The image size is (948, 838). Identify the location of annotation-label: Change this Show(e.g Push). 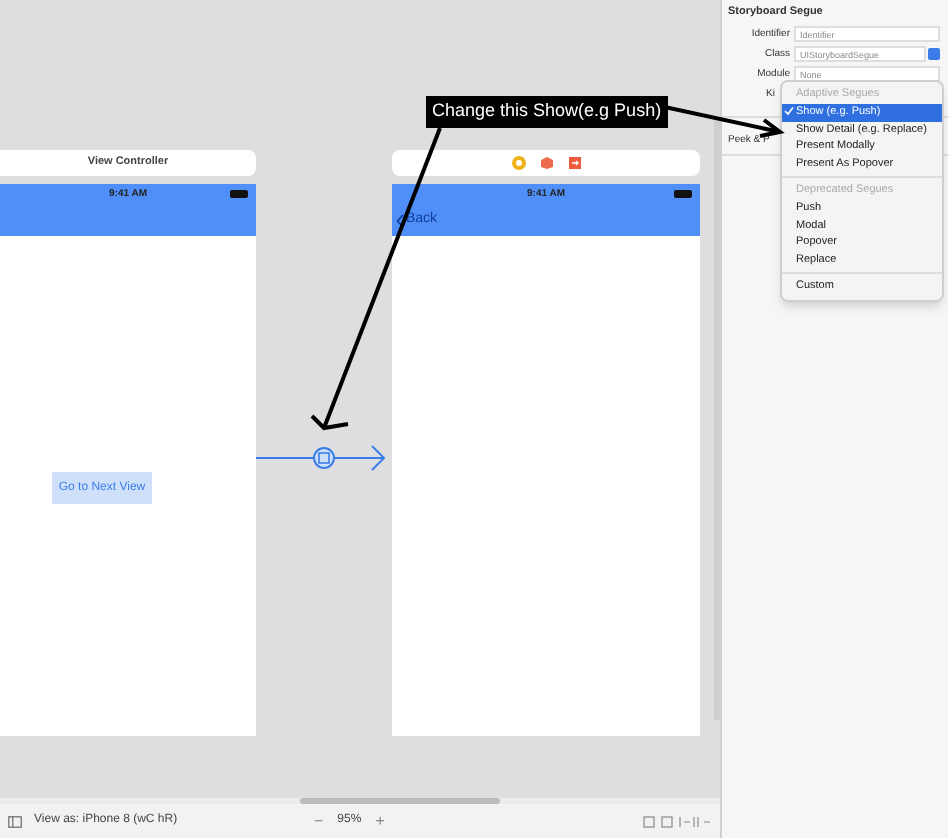
(547, 112).